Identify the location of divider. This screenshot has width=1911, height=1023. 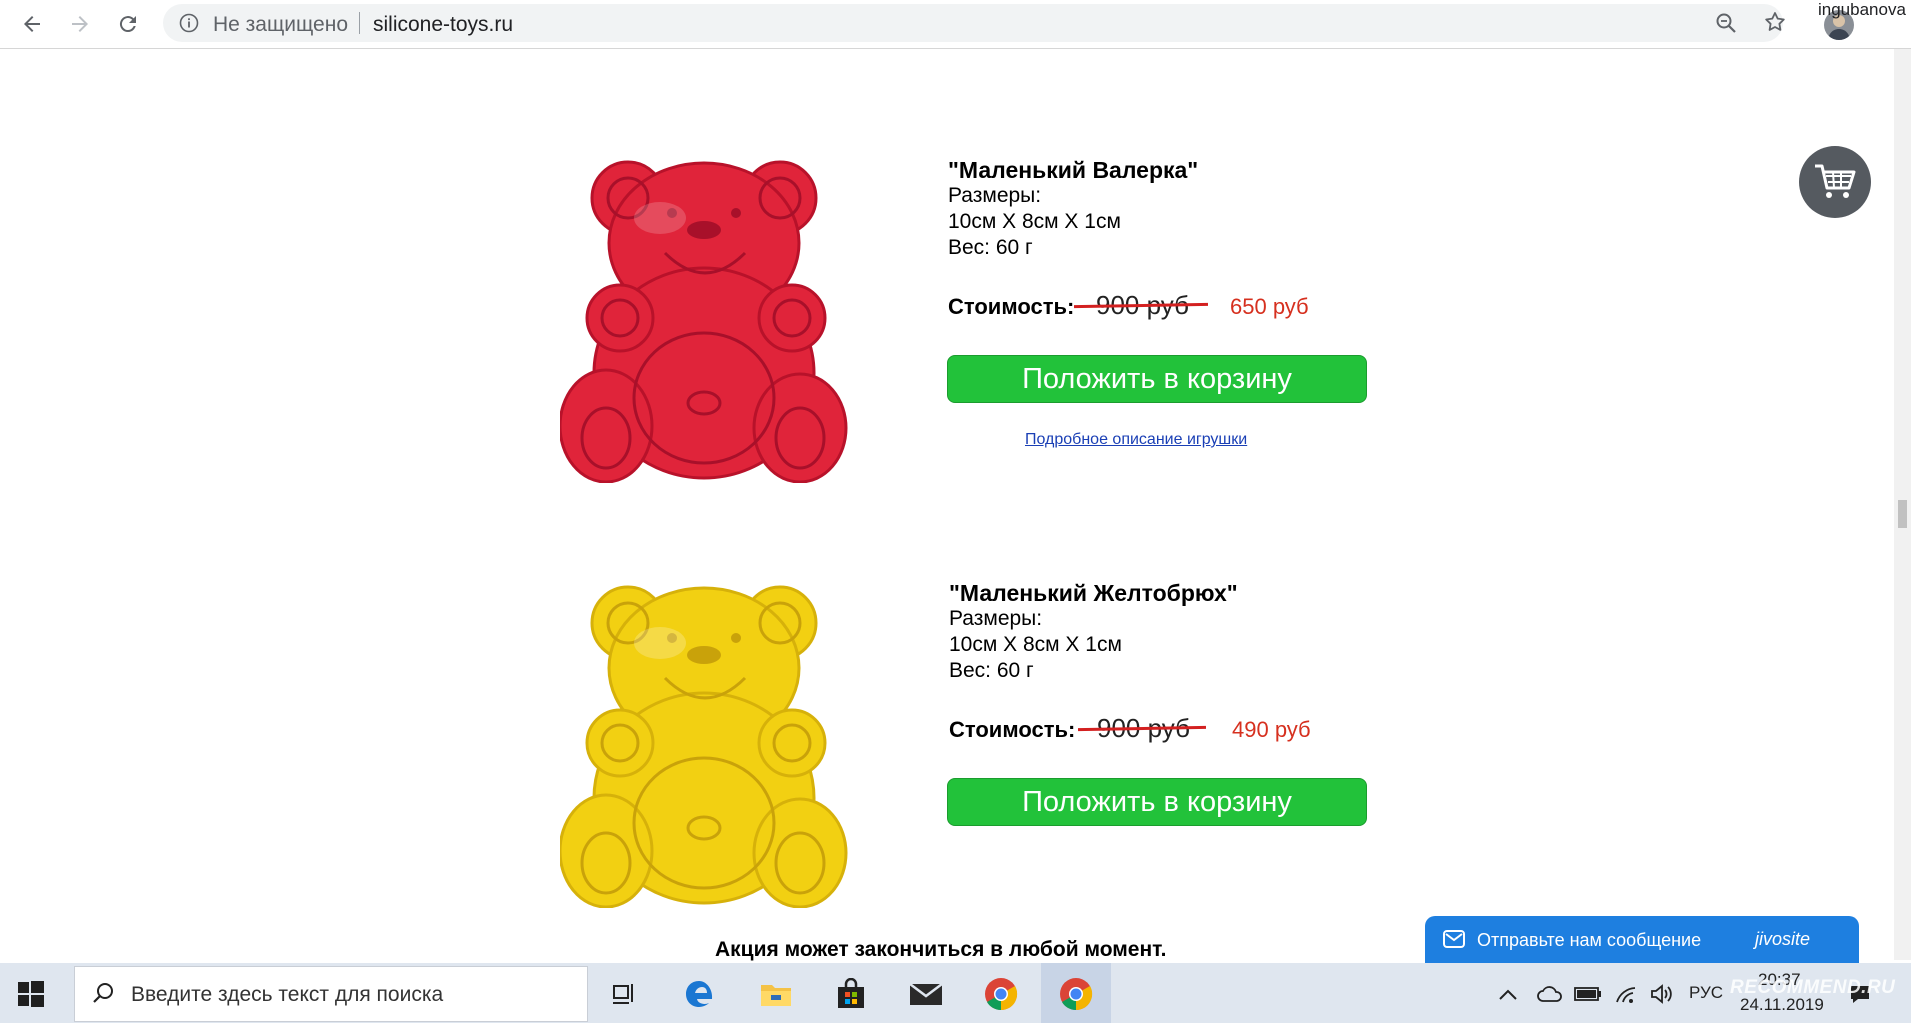
(359, 23).